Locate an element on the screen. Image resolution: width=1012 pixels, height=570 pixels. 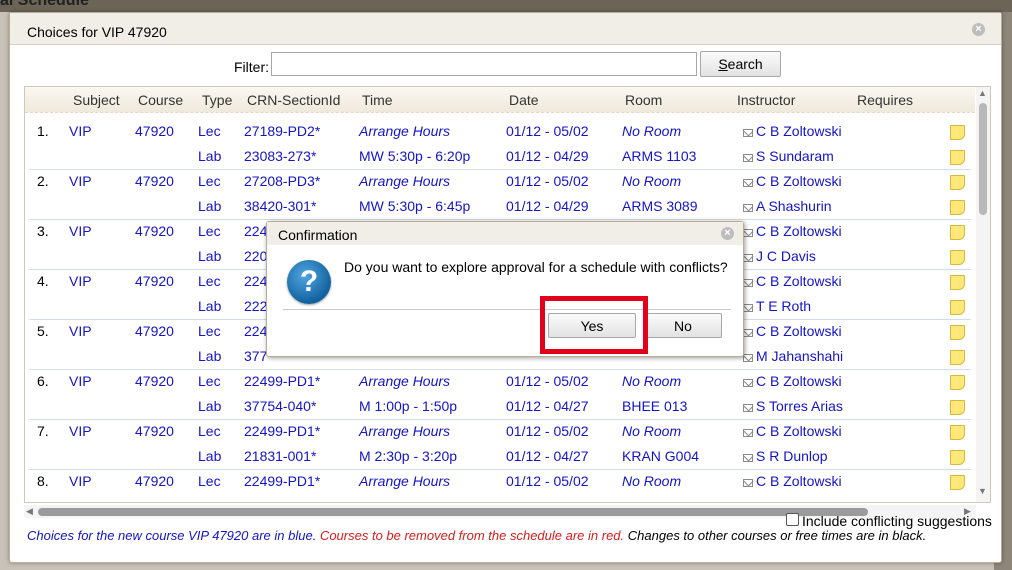
cell-crn: 27189-PD2* is located at coordinates (282, 131).